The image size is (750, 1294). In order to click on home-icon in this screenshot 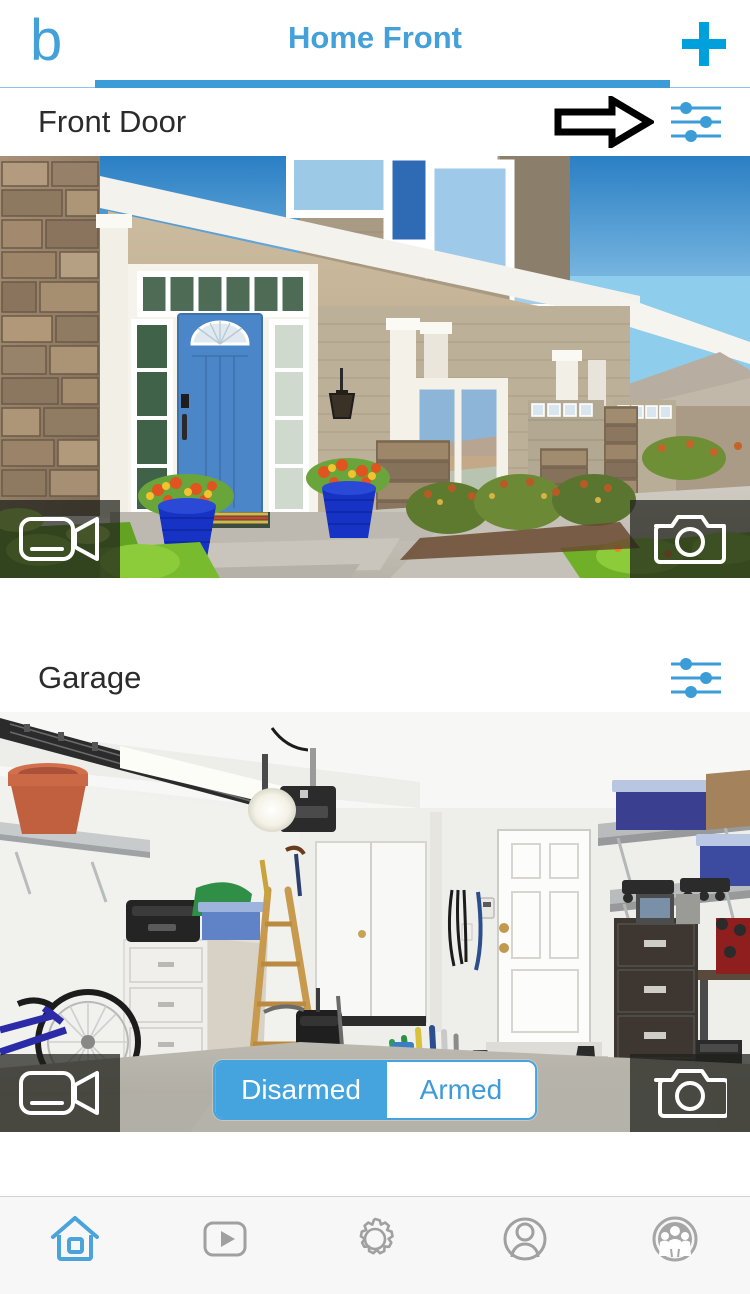, I will do `click(75, 1238)`.